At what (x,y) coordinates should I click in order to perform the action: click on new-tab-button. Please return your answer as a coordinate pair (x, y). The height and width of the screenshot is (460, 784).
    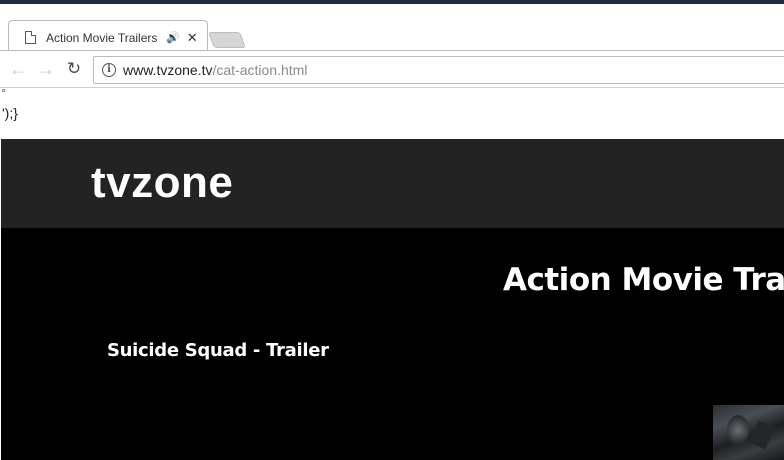
    Looking at the image, I should click on (227, 40).